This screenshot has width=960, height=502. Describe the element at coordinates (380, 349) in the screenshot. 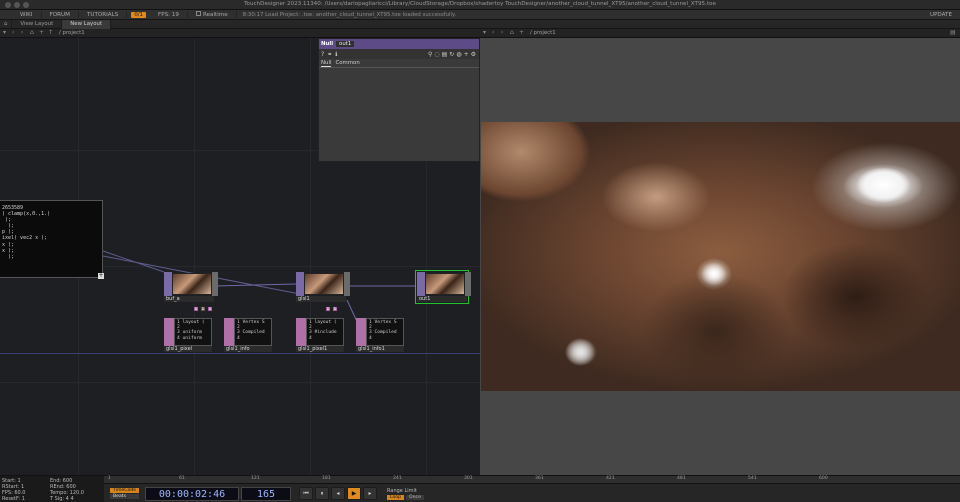

I see `dat-label: glsl1_info1` at that location.